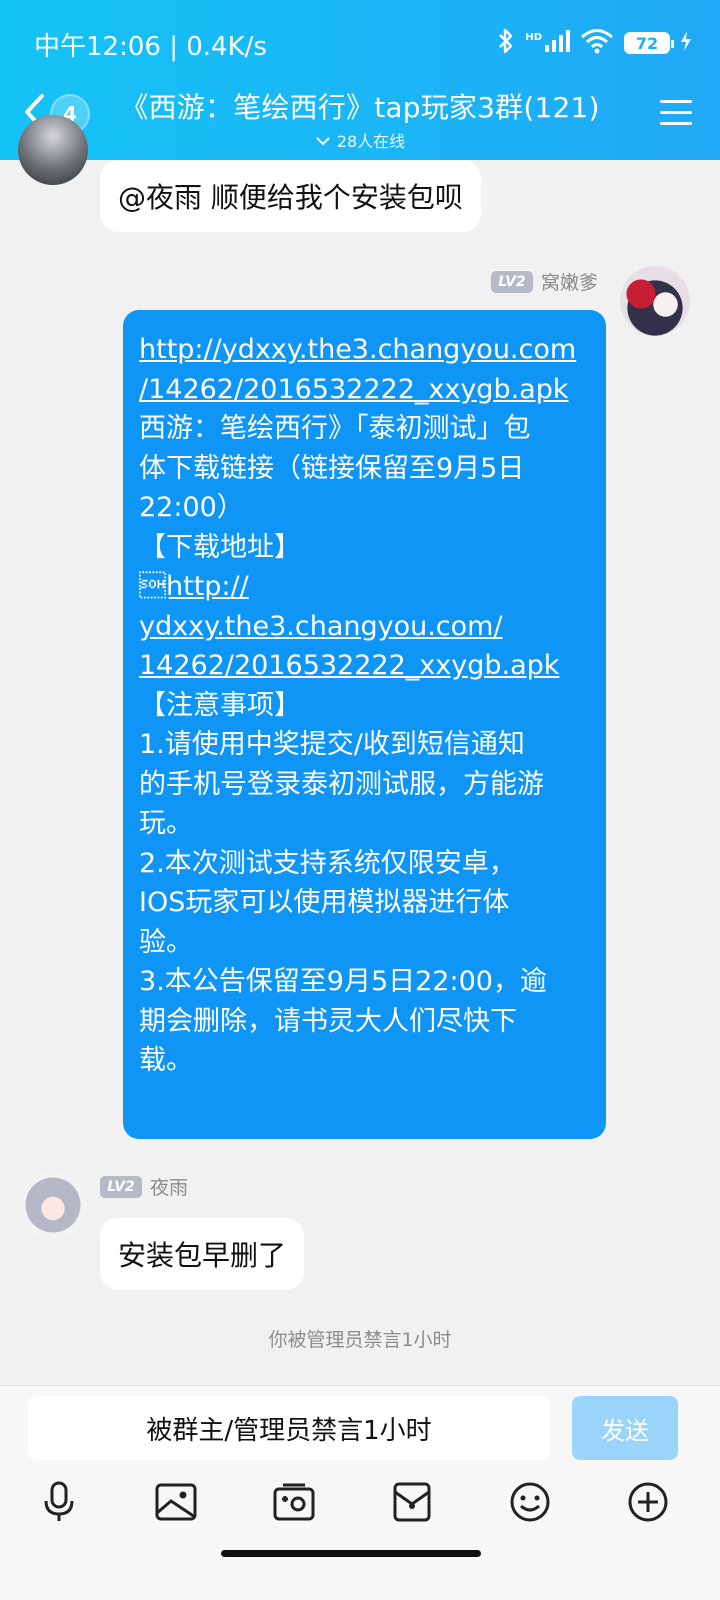 The height and width of the screenshot is (1600, 720). What do you see at coordinates (530, 1502) in the screenshot?
I see `emoji-icon` at bounding box center [530, 1502].